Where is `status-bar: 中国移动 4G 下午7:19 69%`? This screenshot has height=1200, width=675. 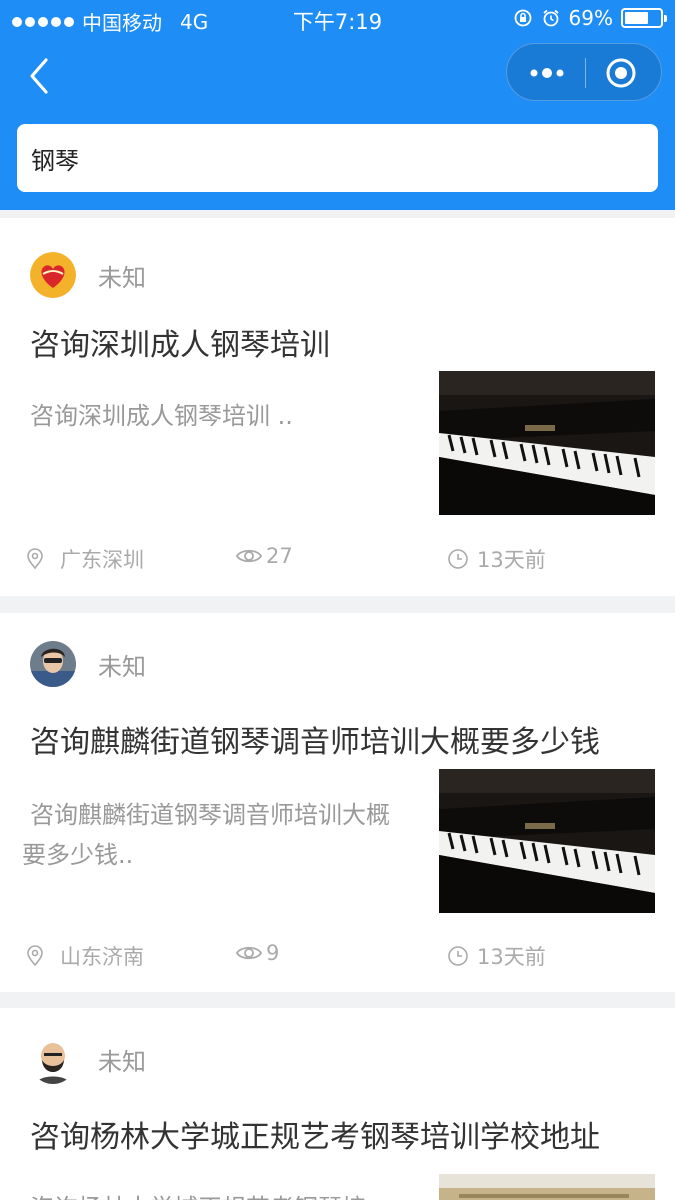
status-bar: 中国移动 4G 下午7:19 69% is located at coordinates (337, 19).